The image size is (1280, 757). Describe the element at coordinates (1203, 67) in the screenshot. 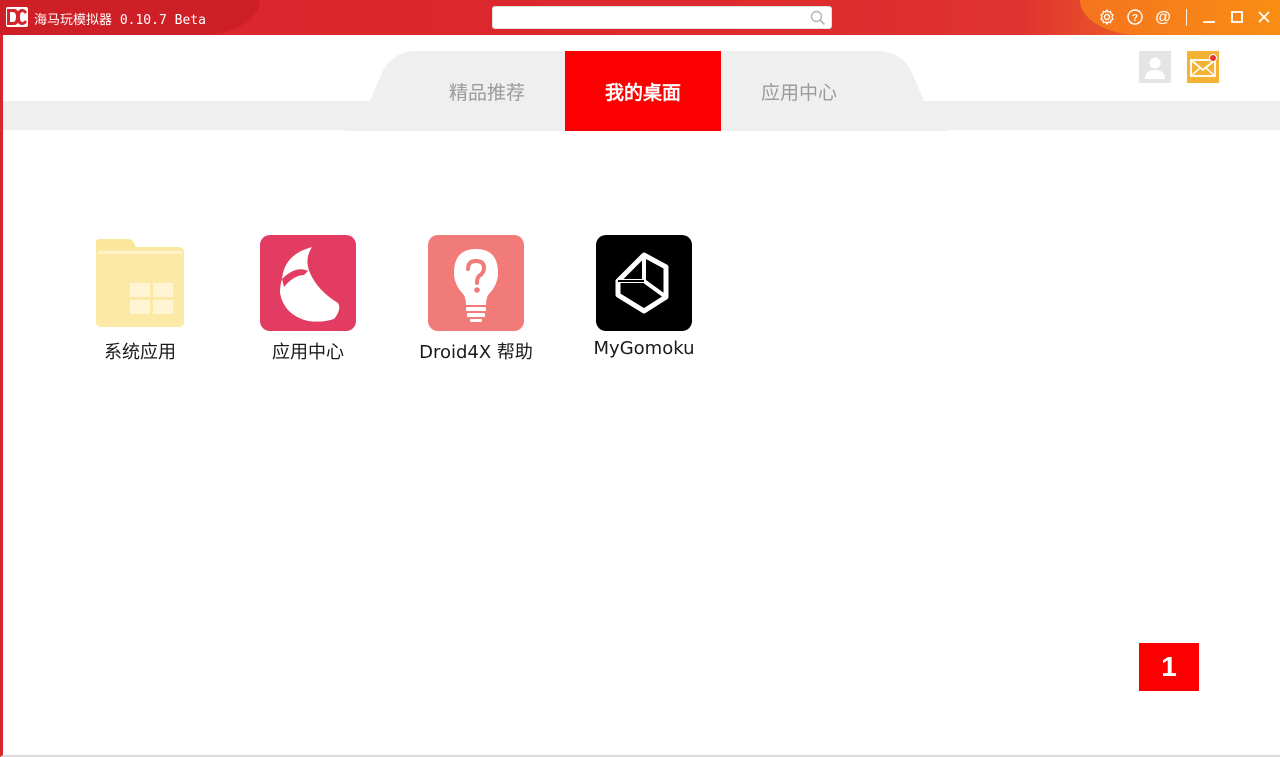

I see `mail-icon` at that location.